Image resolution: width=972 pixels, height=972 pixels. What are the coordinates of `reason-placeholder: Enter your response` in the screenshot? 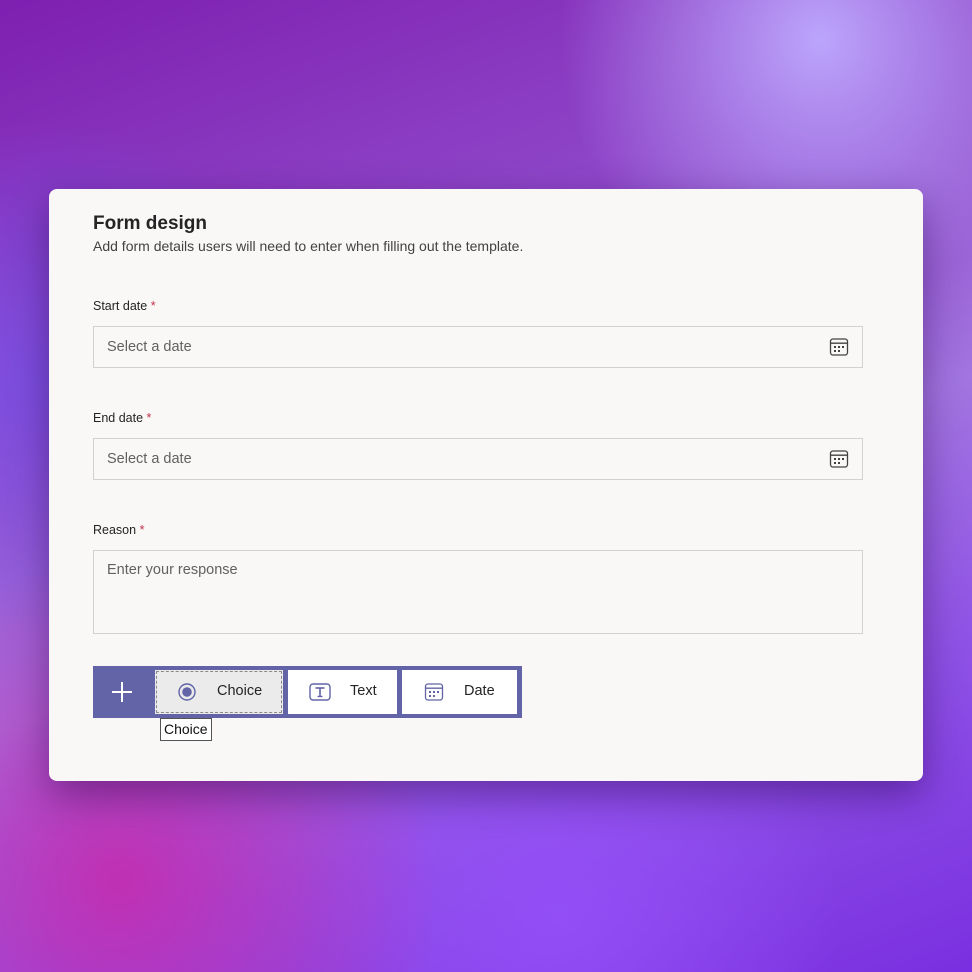 It's located at (172, 570).